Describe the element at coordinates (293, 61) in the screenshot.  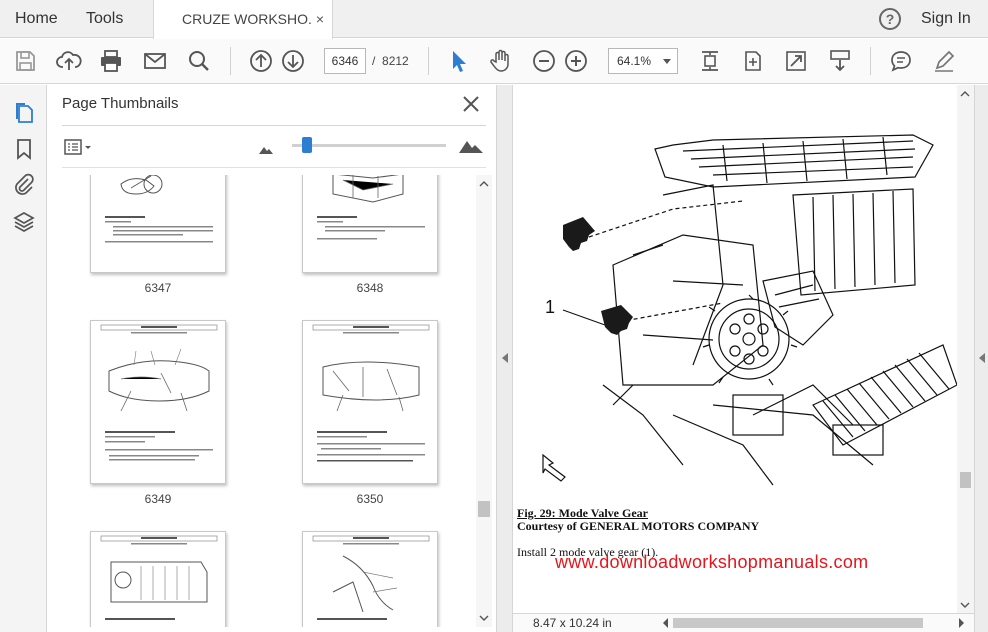
I see `page-down-icon` at that location.